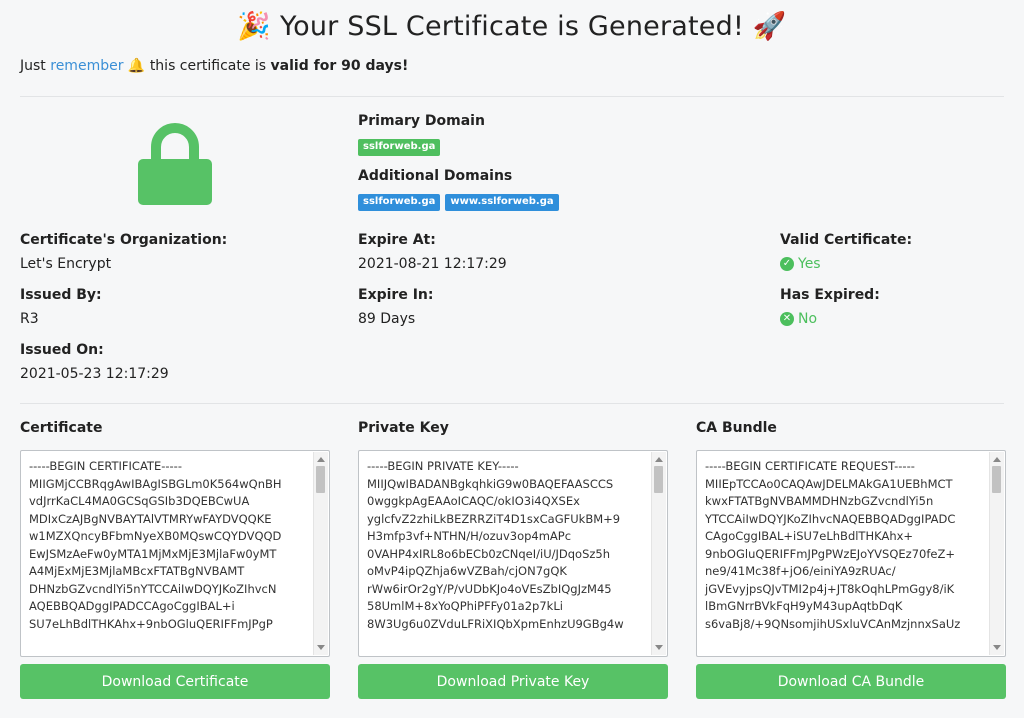 This screenshot has width=1024, height=718. What do you see at coordinates (208, 66) in the screenshot?
I see `notice-middle: this certificate is` at bounding box center [208, 66].